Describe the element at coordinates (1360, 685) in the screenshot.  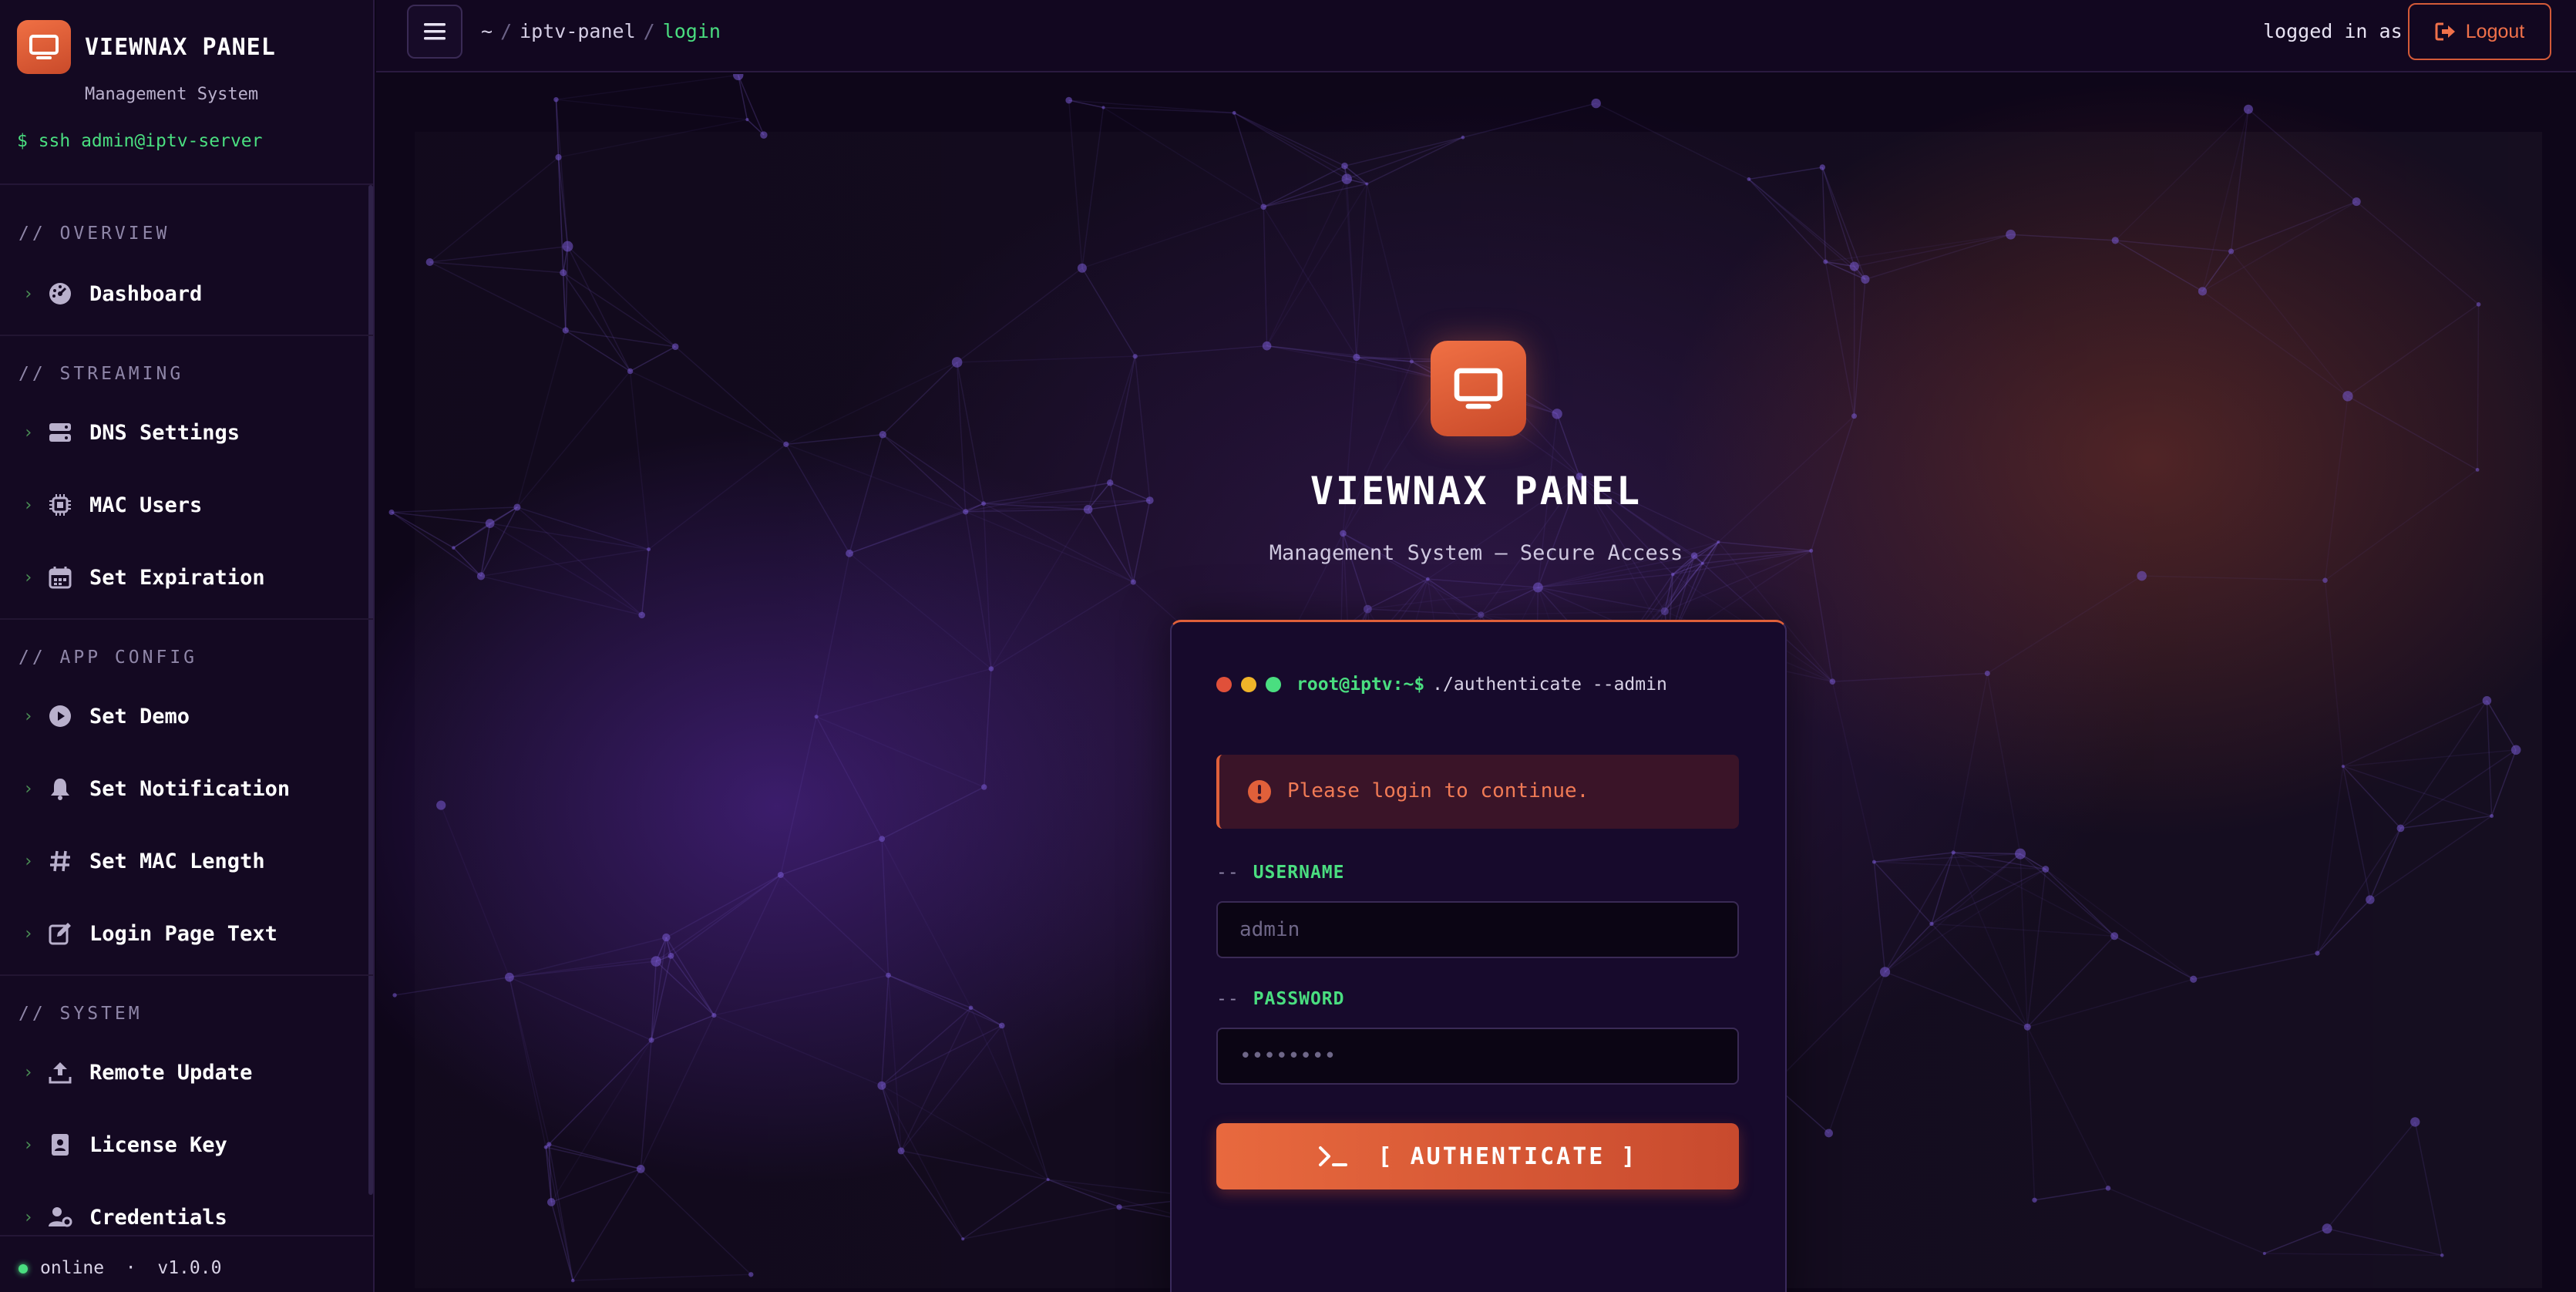
I see `terminal-prompt: root@iptv:~$` at that location.